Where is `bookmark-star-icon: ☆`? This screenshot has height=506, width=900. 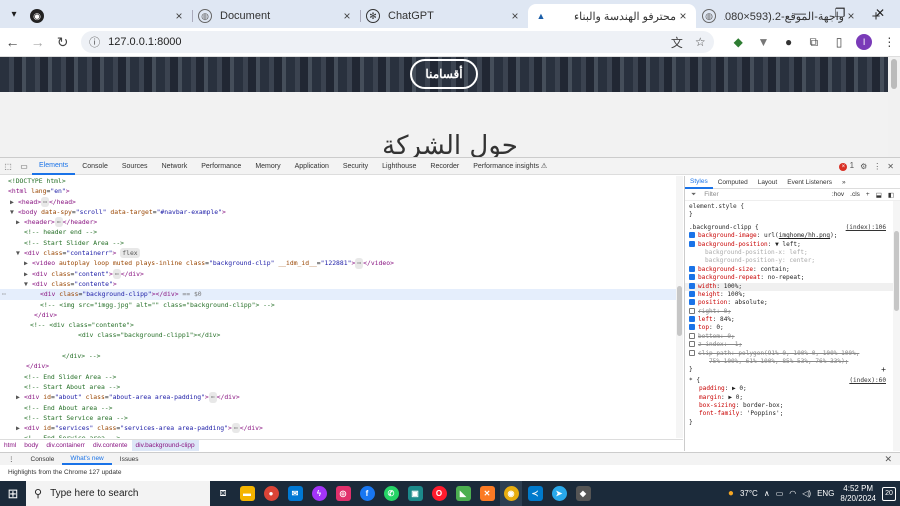
bookmark-star-icon: ☆ is located at coordinates (700, 42).